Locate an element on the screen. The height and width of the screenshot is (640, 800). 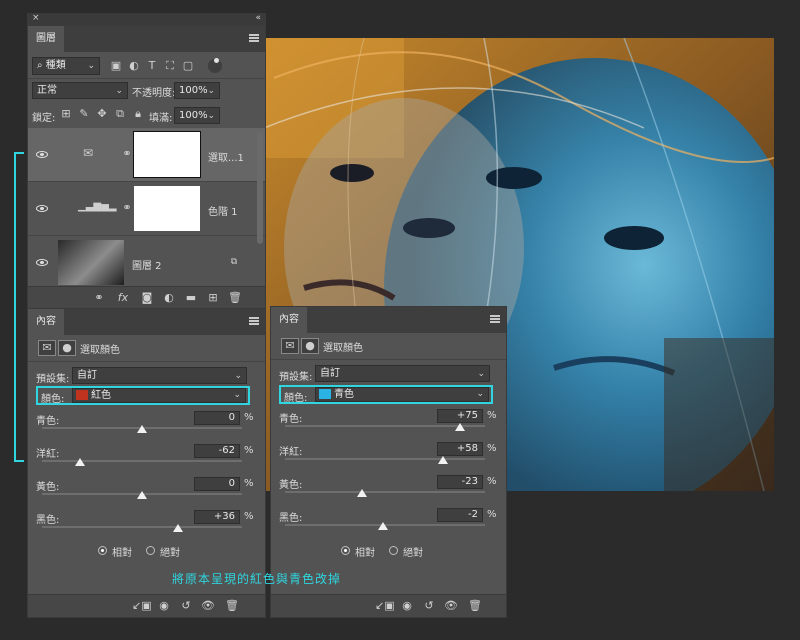
annotation-text: 將原本呈現的紅色與青色改掉 is located at coordinates (257, 579).